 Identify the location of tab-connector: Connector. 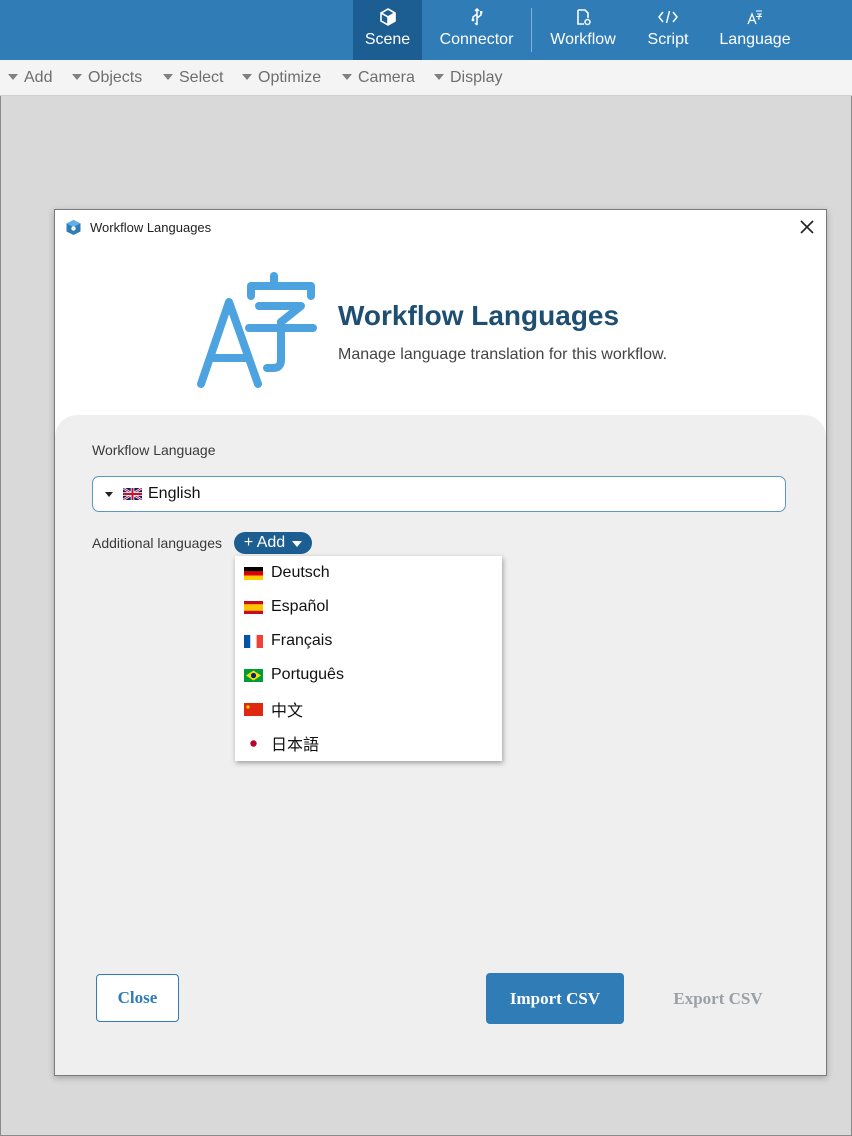
(476, 30).